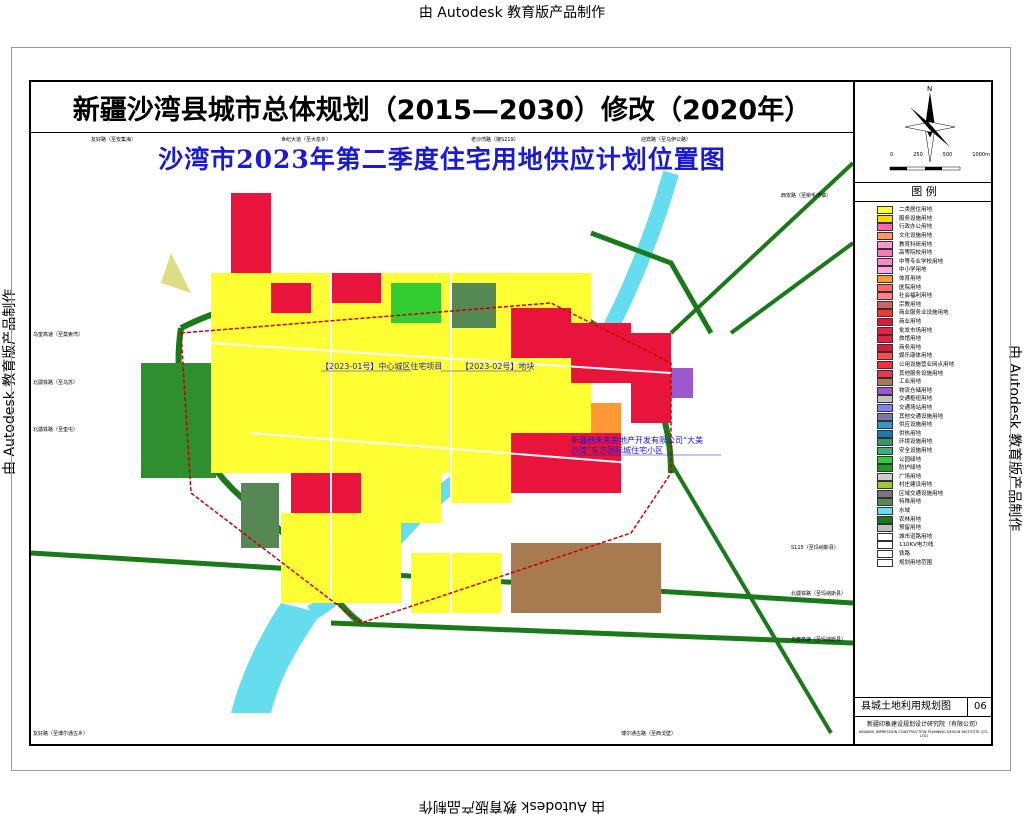 The image size is (1024, 819). I want to click on legend-item: 娱乐康体用地, so click(932, 356).